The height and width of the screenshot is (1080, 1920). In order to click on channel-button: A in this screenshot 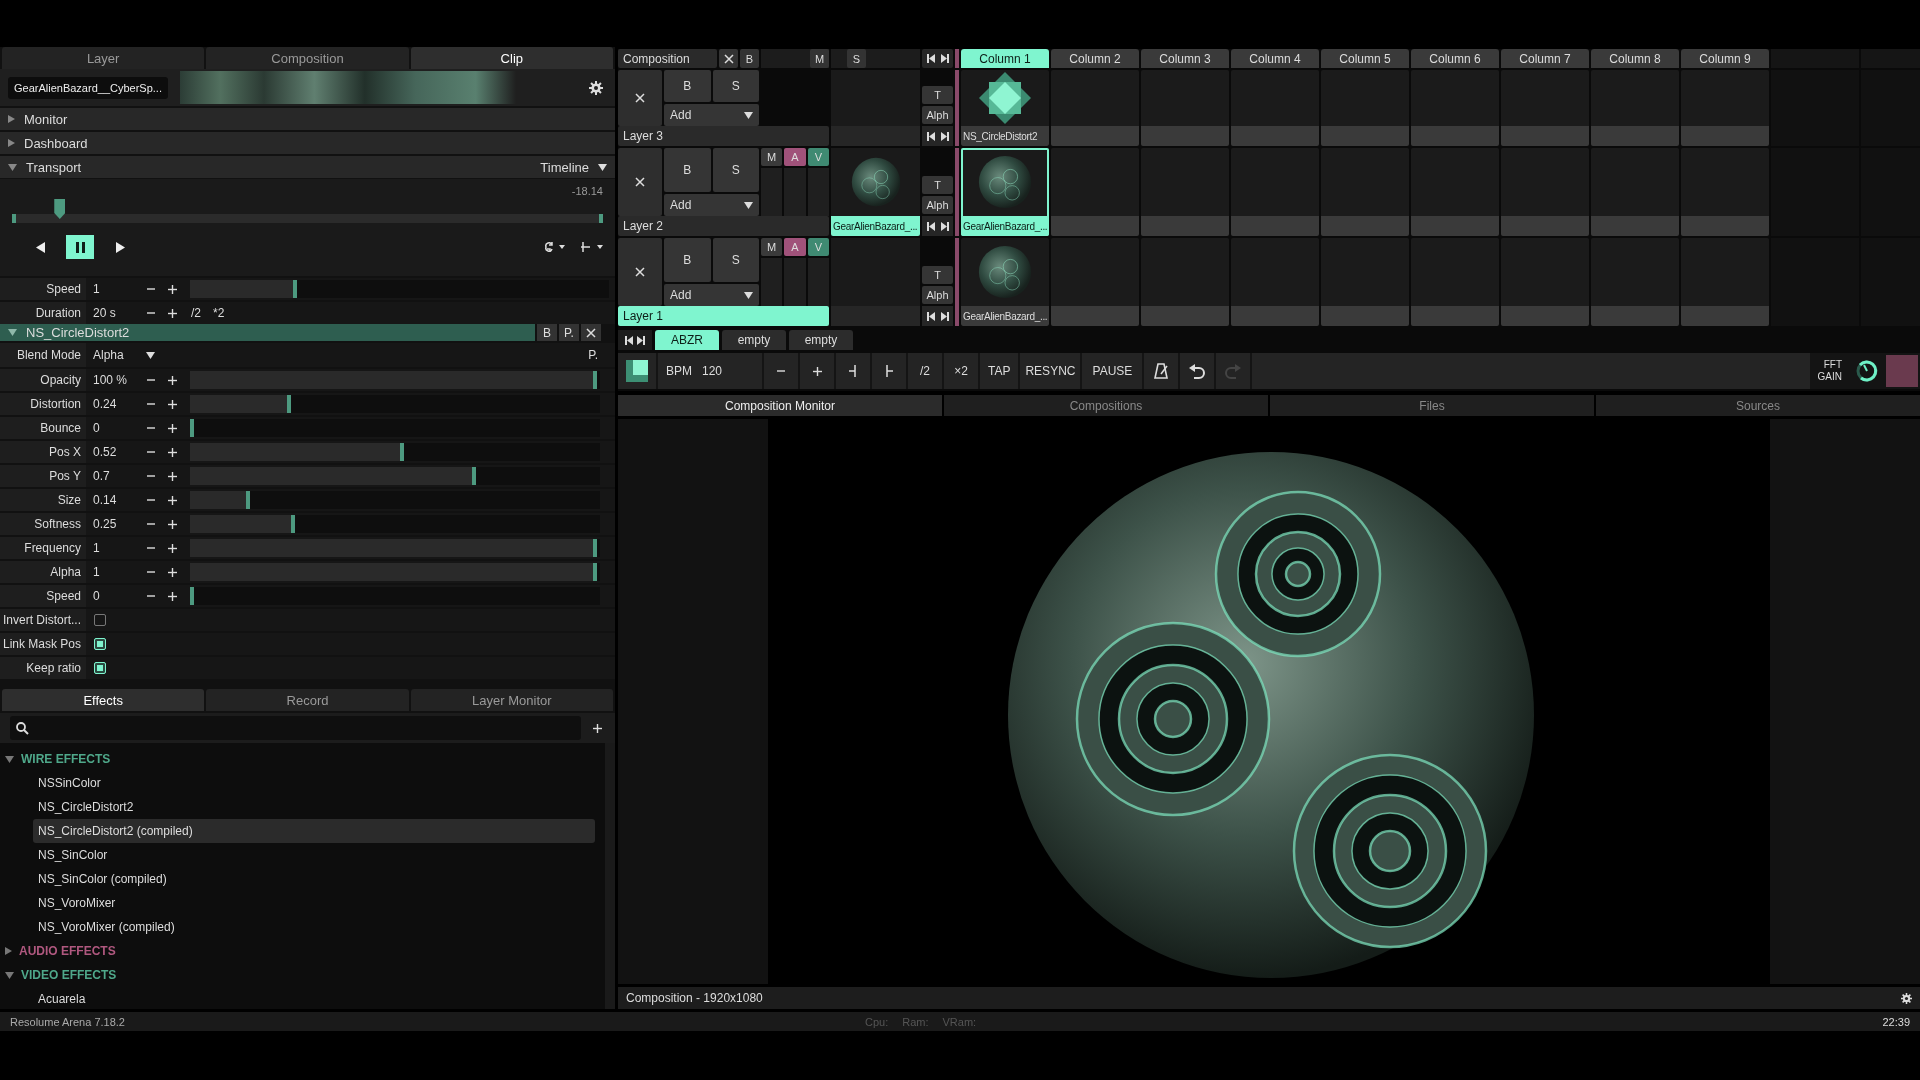, I will do `click(795, 247)`.